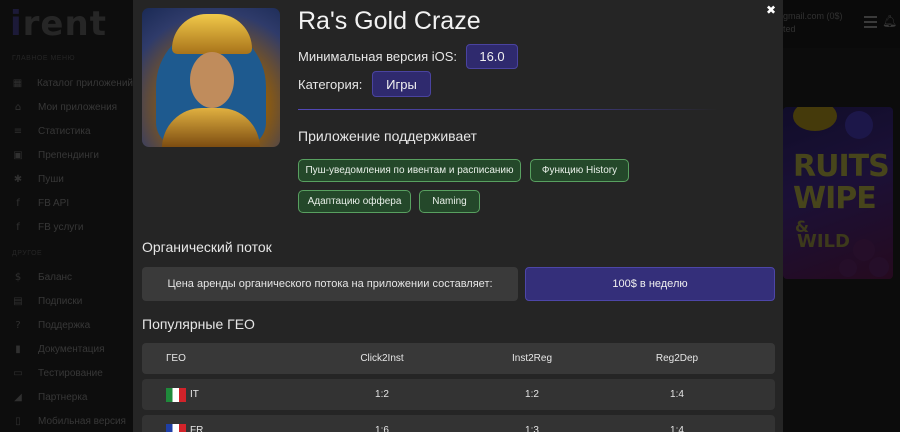 The width and height of the screenshot is (900, 432). Describe the element at coordinates (330, 84) in the screenshot. I see `category-label: Категория:` at that location.